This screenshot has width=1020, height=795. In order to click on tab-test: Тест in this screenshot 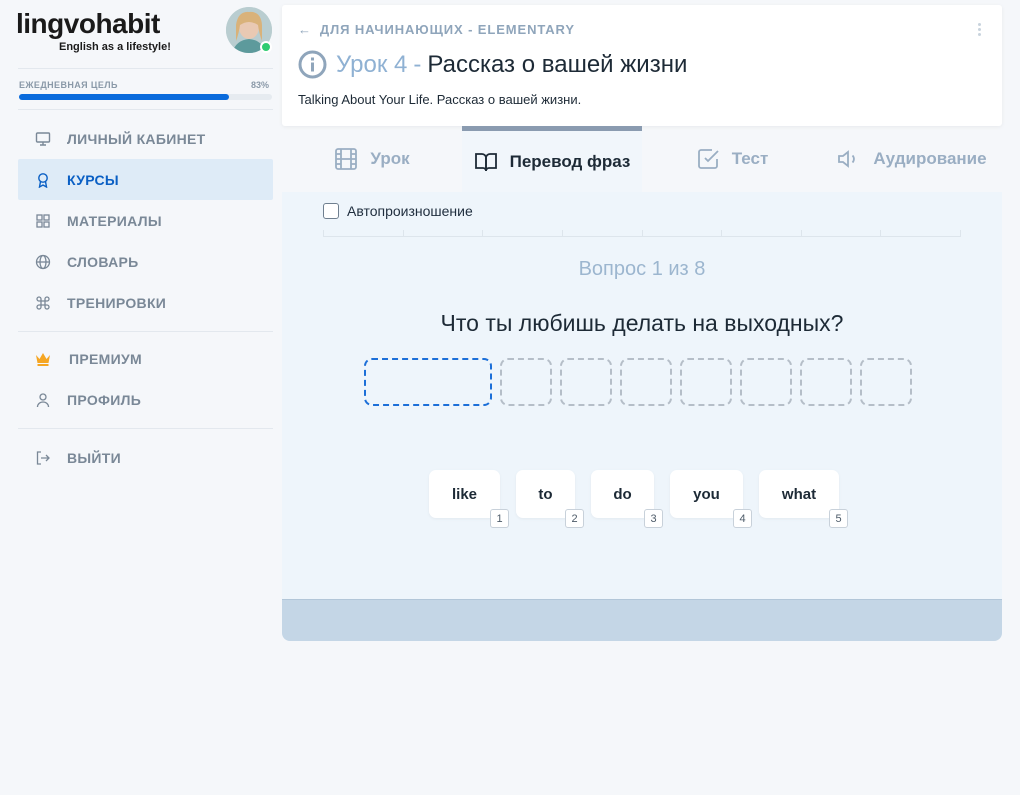, I will do `click(732, 159)`.